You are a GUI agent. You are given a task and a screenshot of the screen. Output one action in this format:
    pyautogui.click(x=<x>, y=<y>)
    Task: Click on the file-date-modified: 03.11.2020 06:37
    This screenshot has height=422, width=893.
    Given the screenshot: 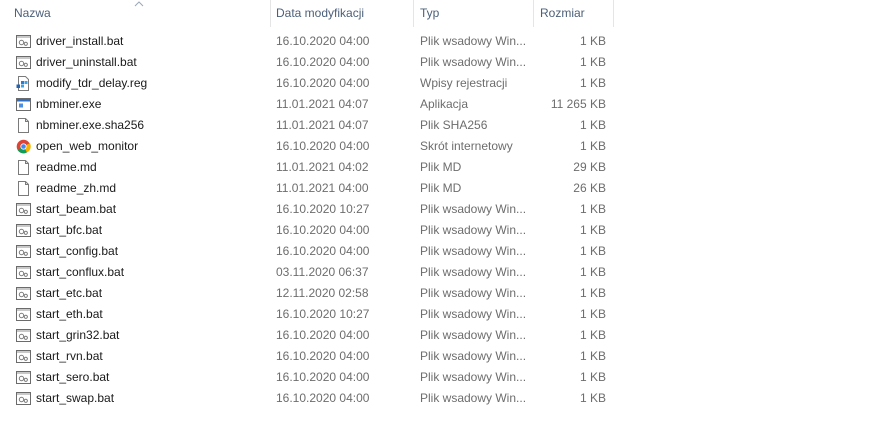 What is the action you would take?
    pyautogui.click(x=322, y=272)
    